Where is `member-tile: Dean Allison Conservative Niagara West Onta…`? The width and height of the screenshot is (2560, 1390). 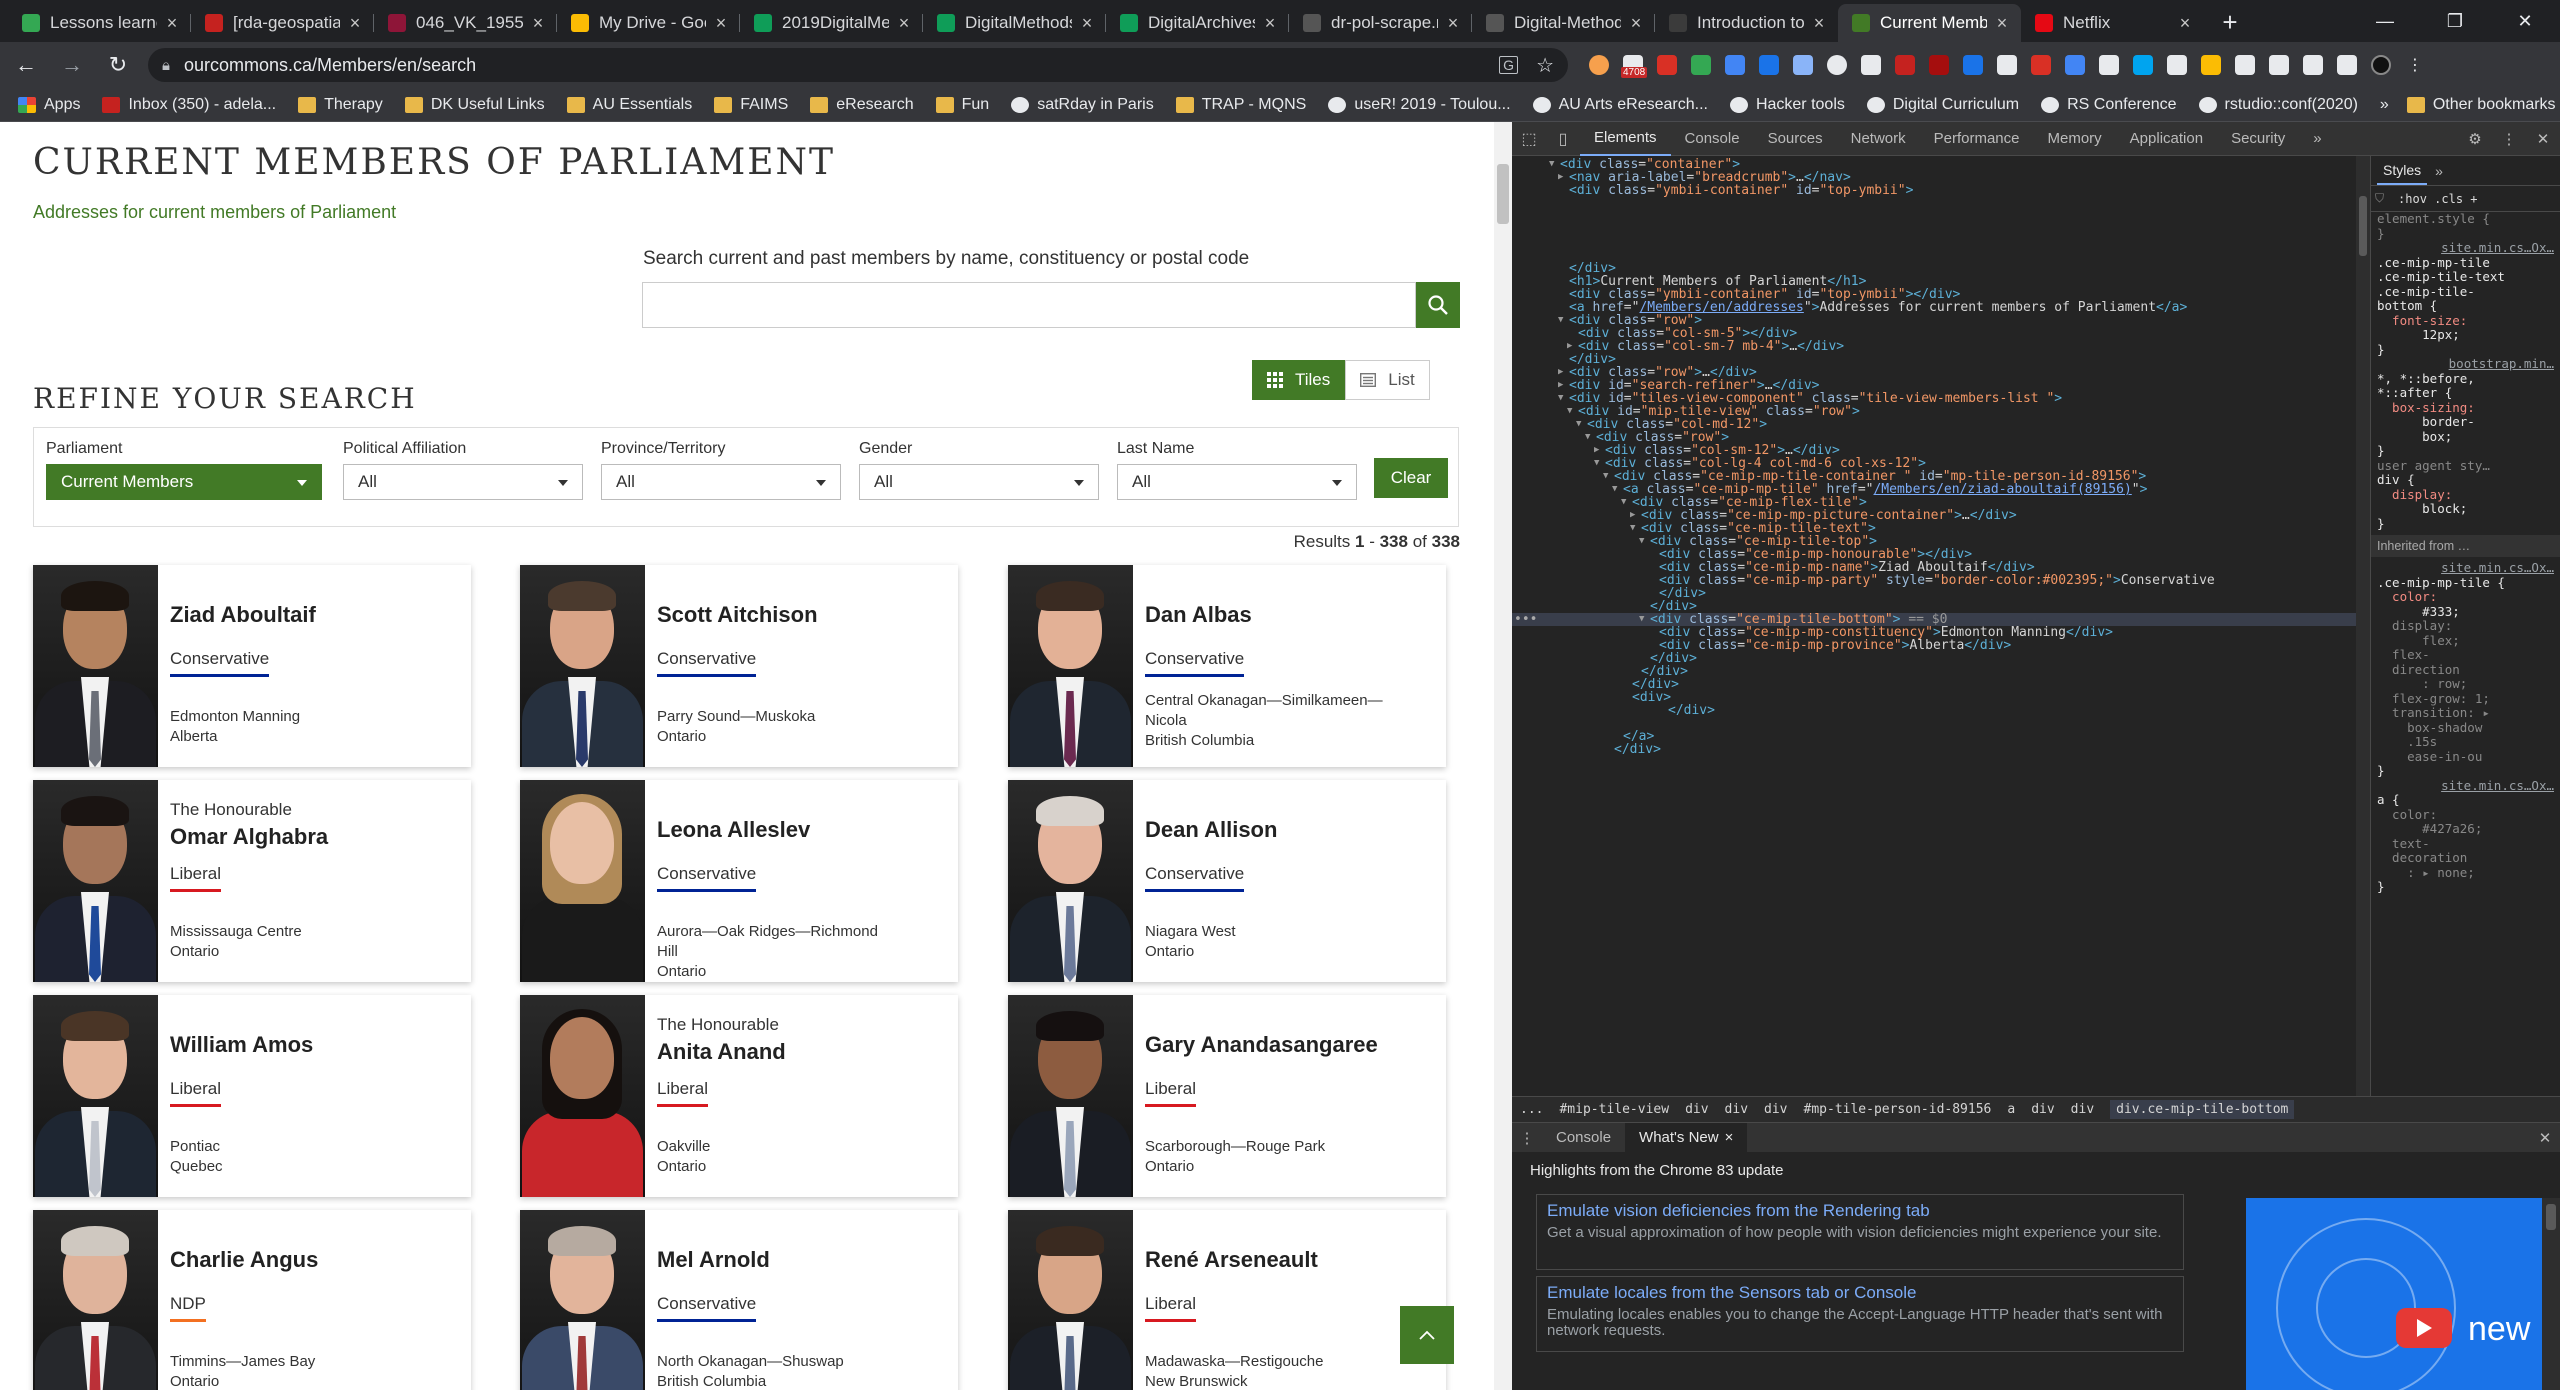
member-tile: Dean Allison Conservative Niagara West Onta… is located at coordinates (1227, 881).